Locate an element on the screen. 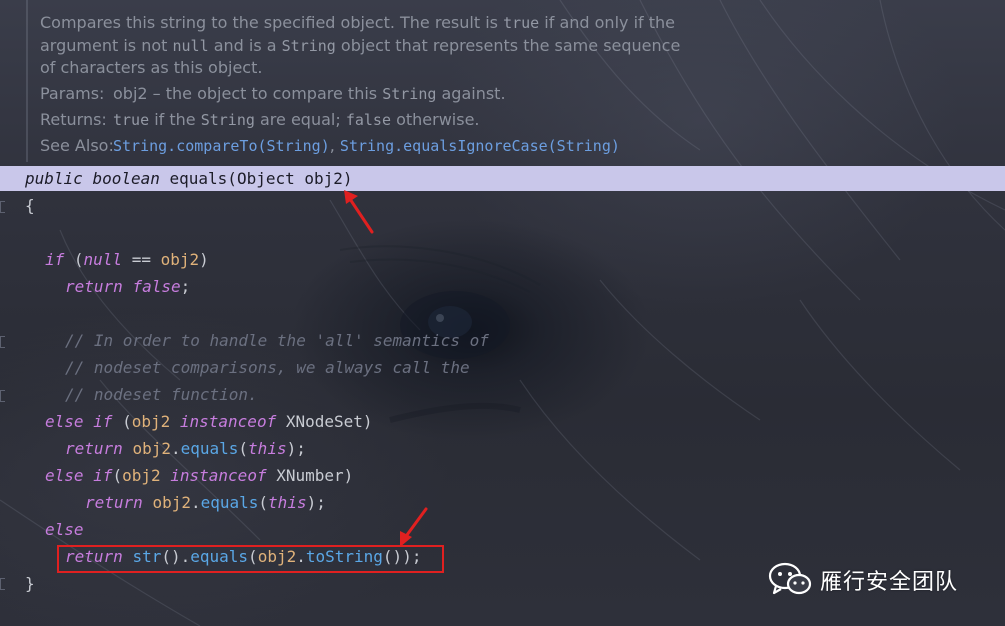 This screenshot has height=626, width=1005. brace: { is located at coordinates (30, 205).